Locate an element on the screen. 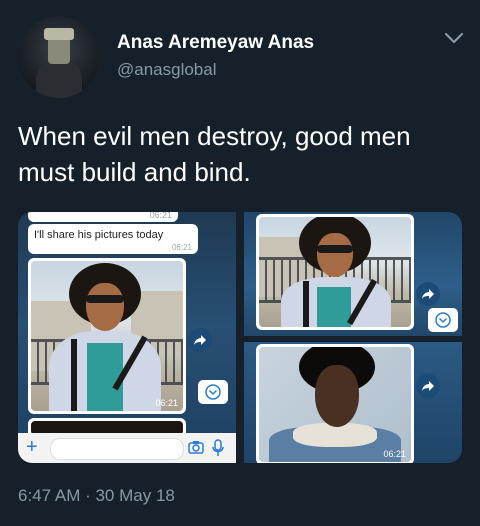 The width and height of the screenshot is (480, 526). message-input is located at coordinates (117, 449).